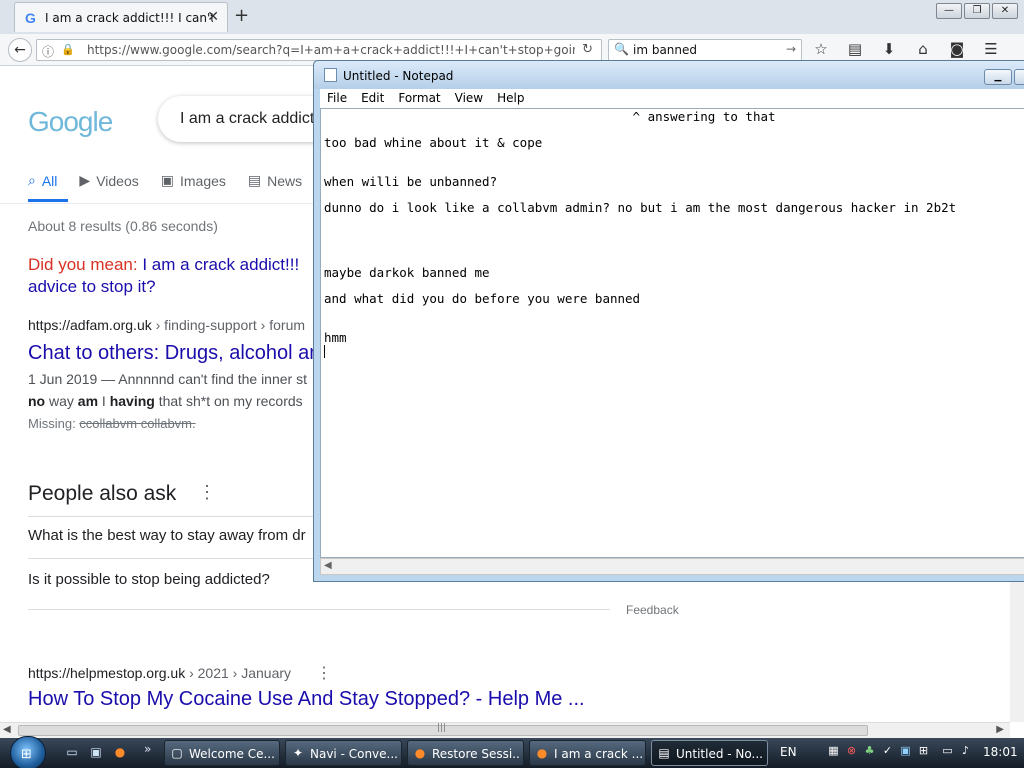  What do you see at coordinates (42, 180) in the screenshot?
I see `tab-all: ⌕ All` at bounding box center [42, 180].